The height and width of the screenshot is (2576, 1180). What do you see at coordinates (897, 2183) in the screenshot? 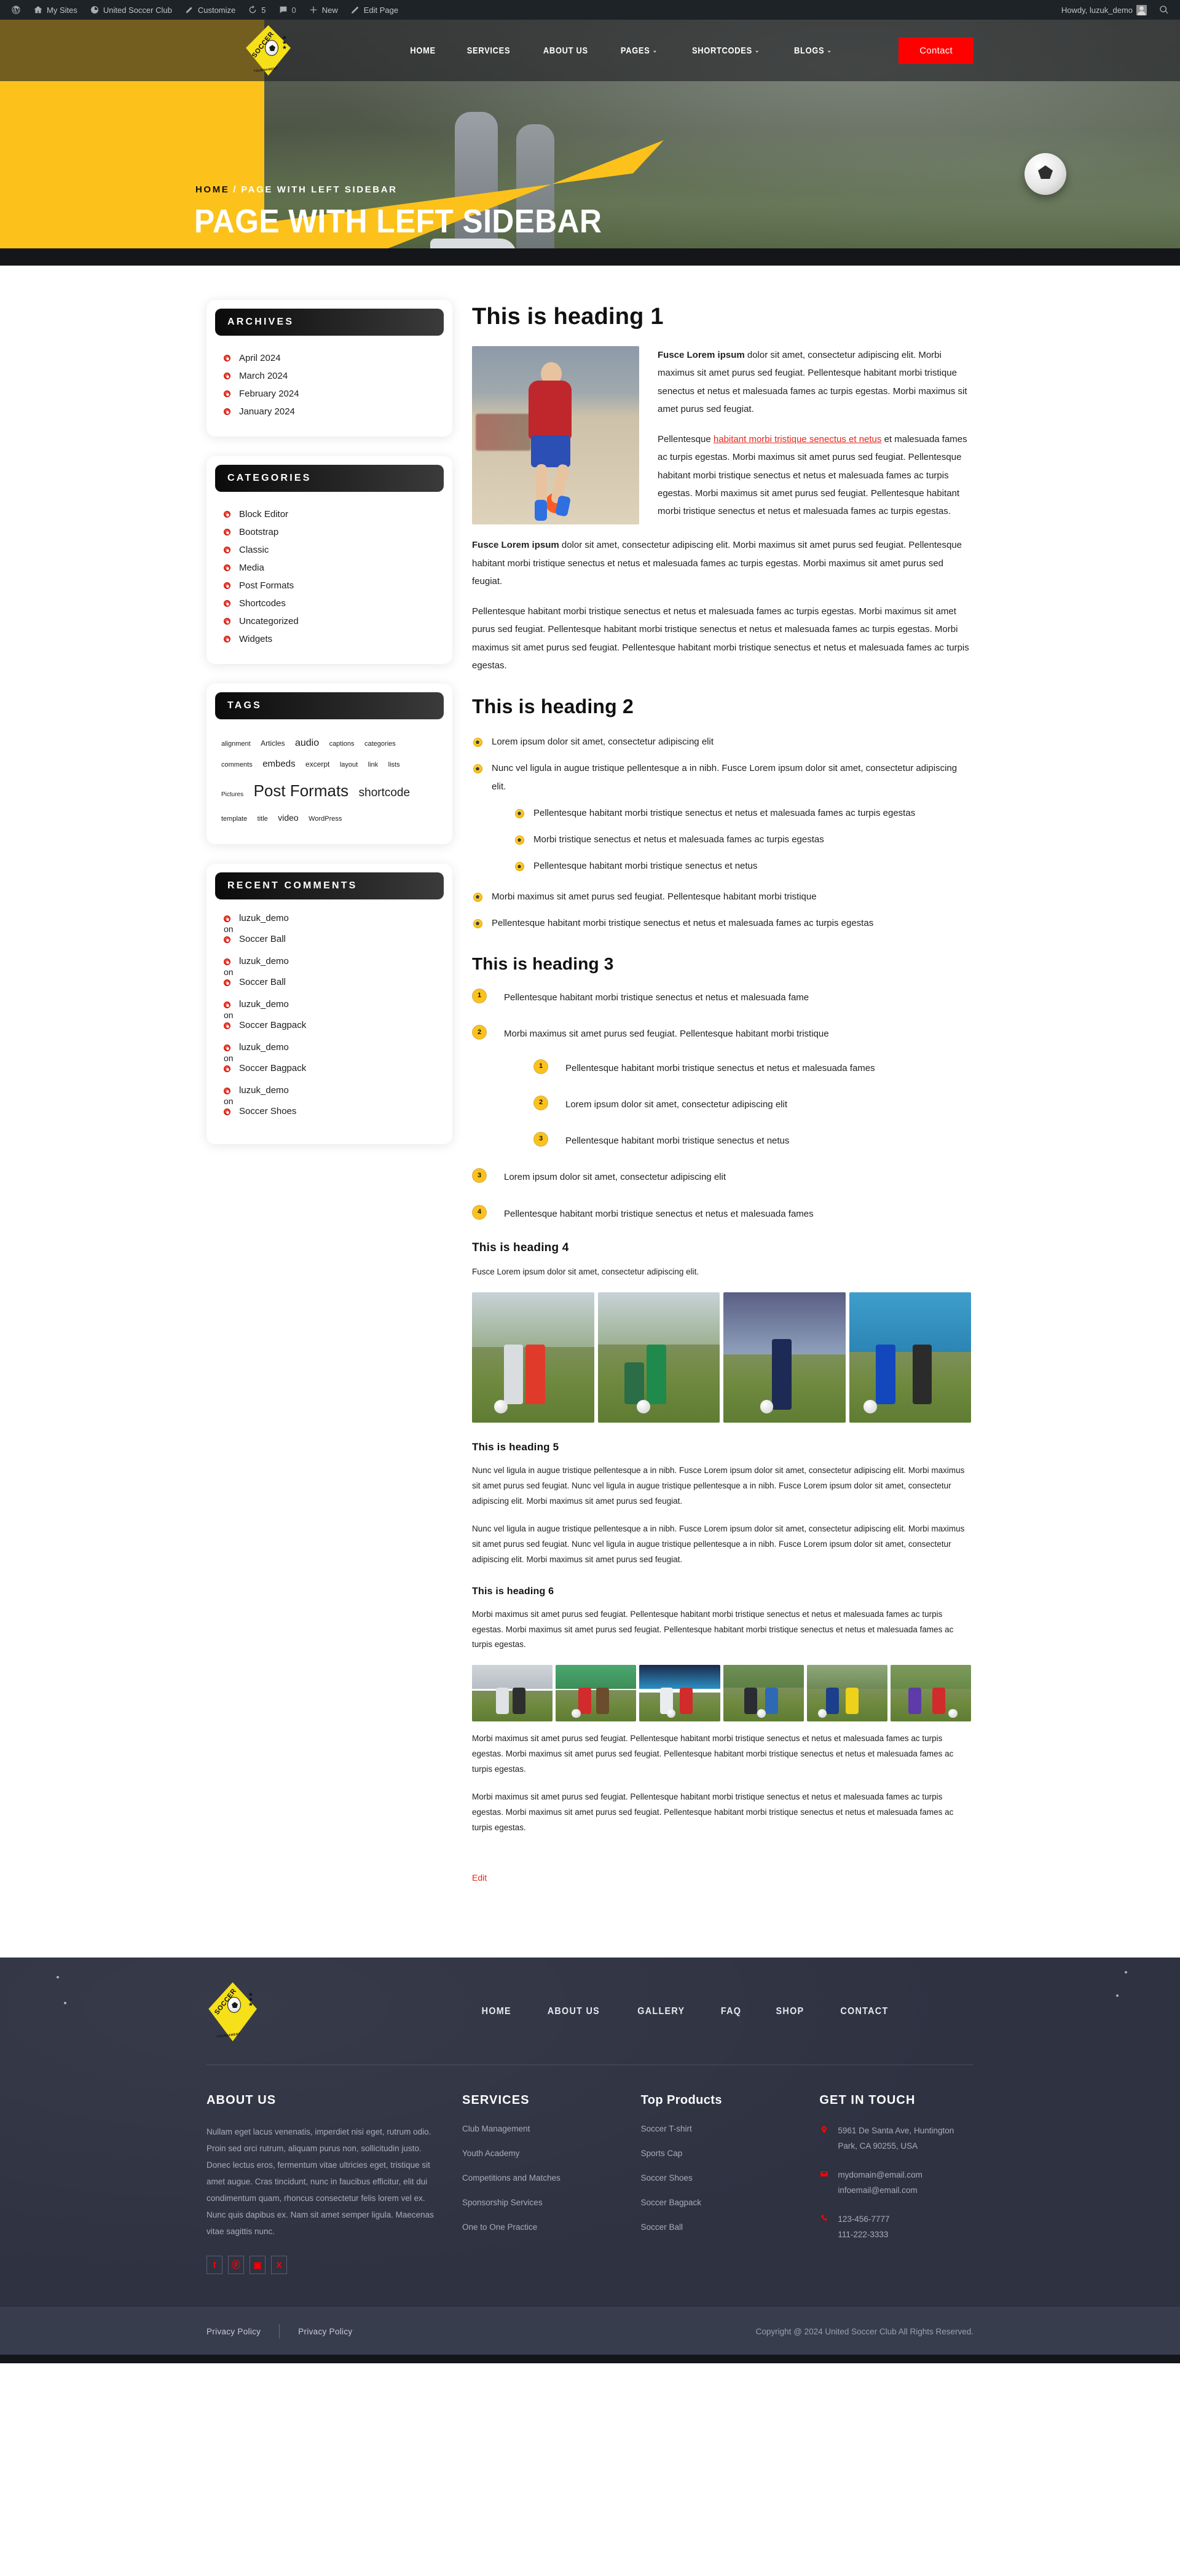
I see `contact-emails: mydomain@email.com infoemail@email.com` at bounding box center [897, 2183].